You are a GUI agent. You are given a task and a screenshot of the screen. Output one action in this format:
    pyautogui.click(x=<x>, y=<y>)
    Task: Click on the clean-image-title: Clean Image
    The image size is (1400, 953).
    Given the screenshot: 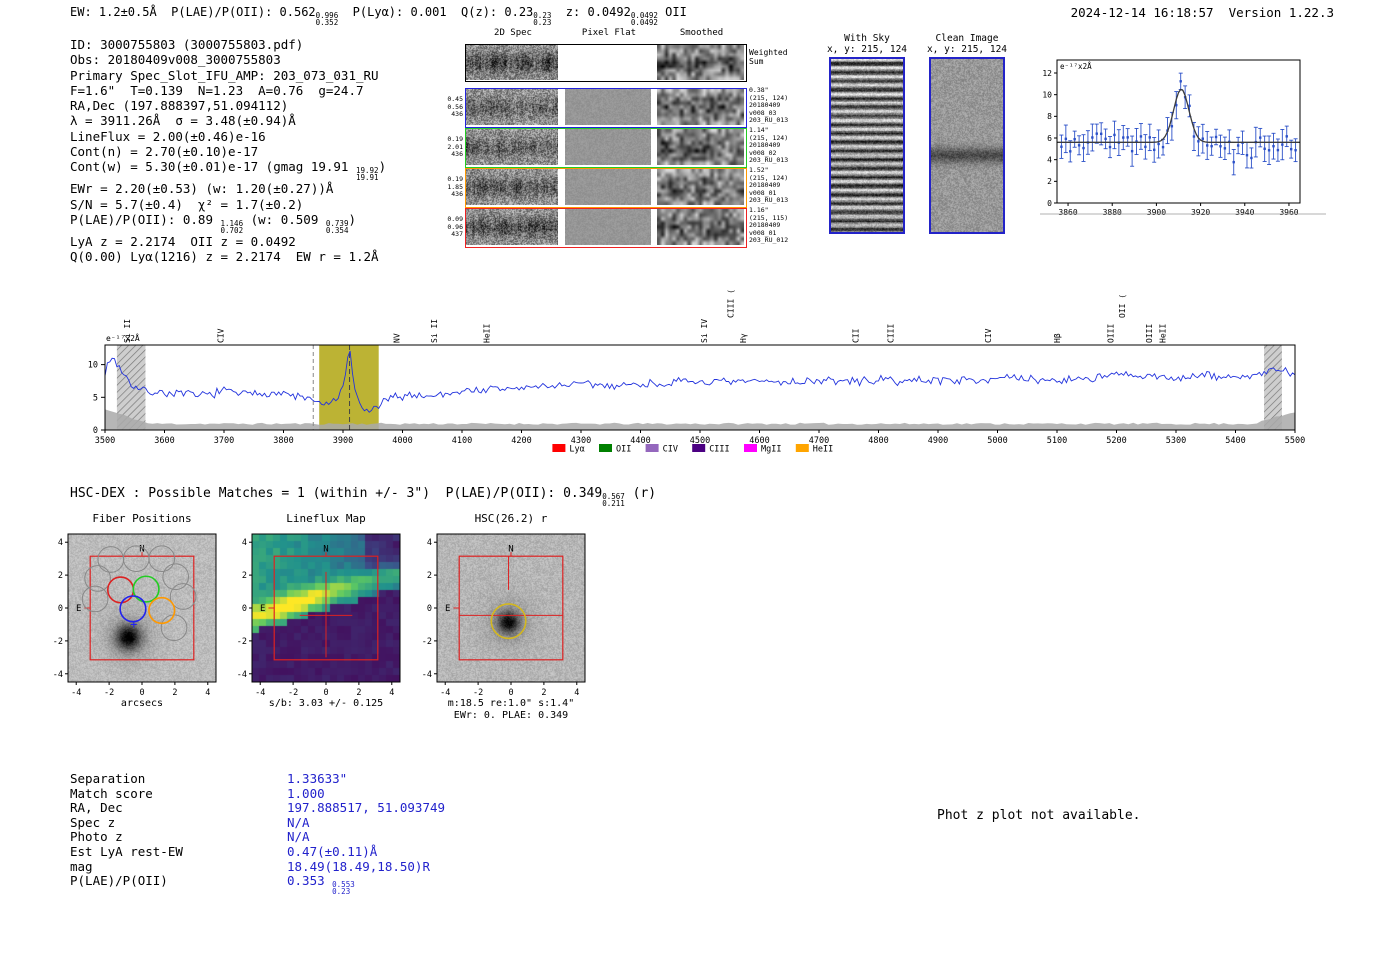 What is the action you would take?
    pyautogui.click(x=967, y=38)
    